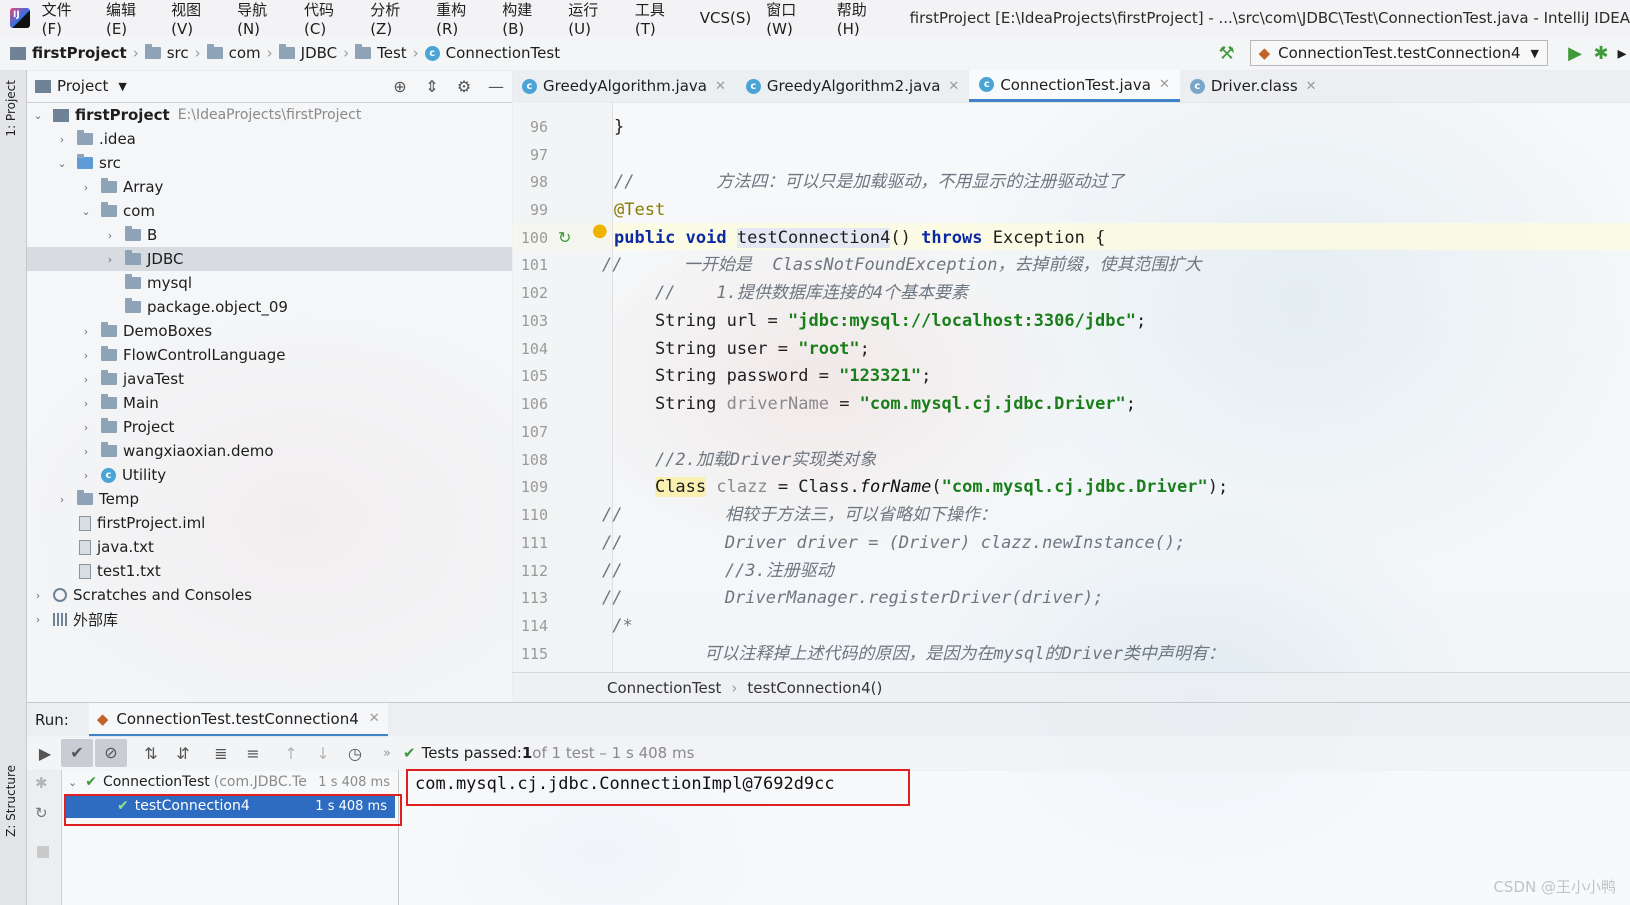  What do you see at coordinates (316, 53) in the screenshot?
I see `breadcrumb-jdbc: JDBC ›` at bounding box center [316, 53].